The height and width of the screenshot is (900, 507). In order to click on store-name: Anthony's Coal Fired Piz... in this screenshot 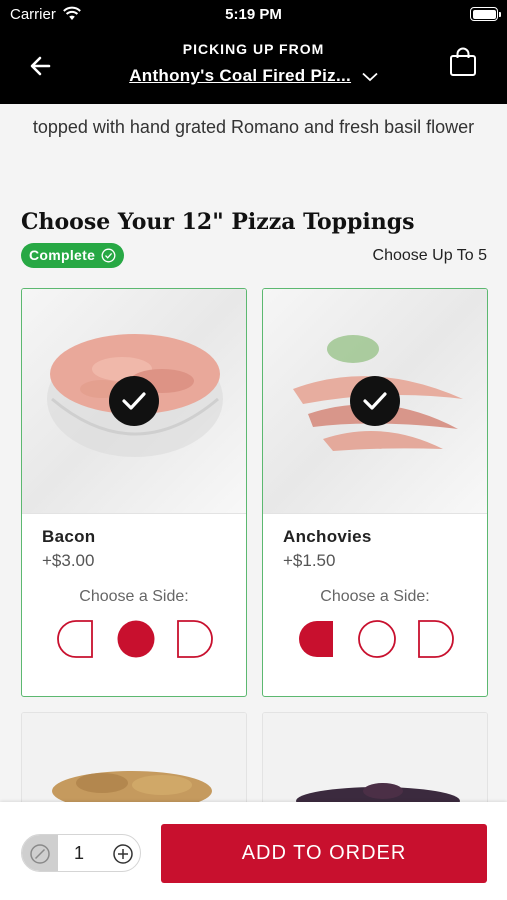, I will do `click(240, 75)`.